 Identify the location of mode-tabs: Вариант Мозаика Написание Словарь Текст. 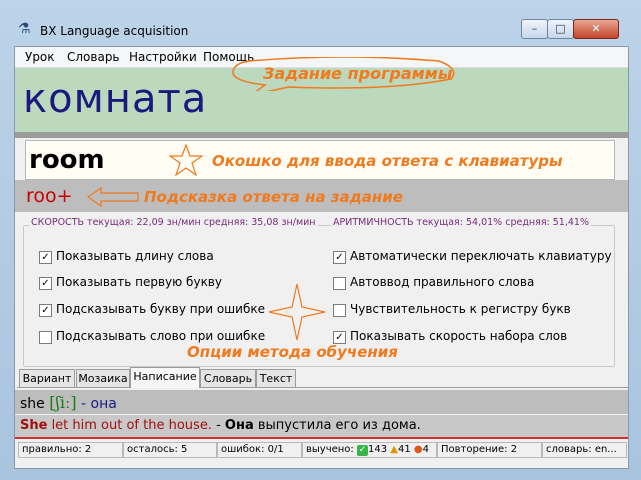
(322, 377).